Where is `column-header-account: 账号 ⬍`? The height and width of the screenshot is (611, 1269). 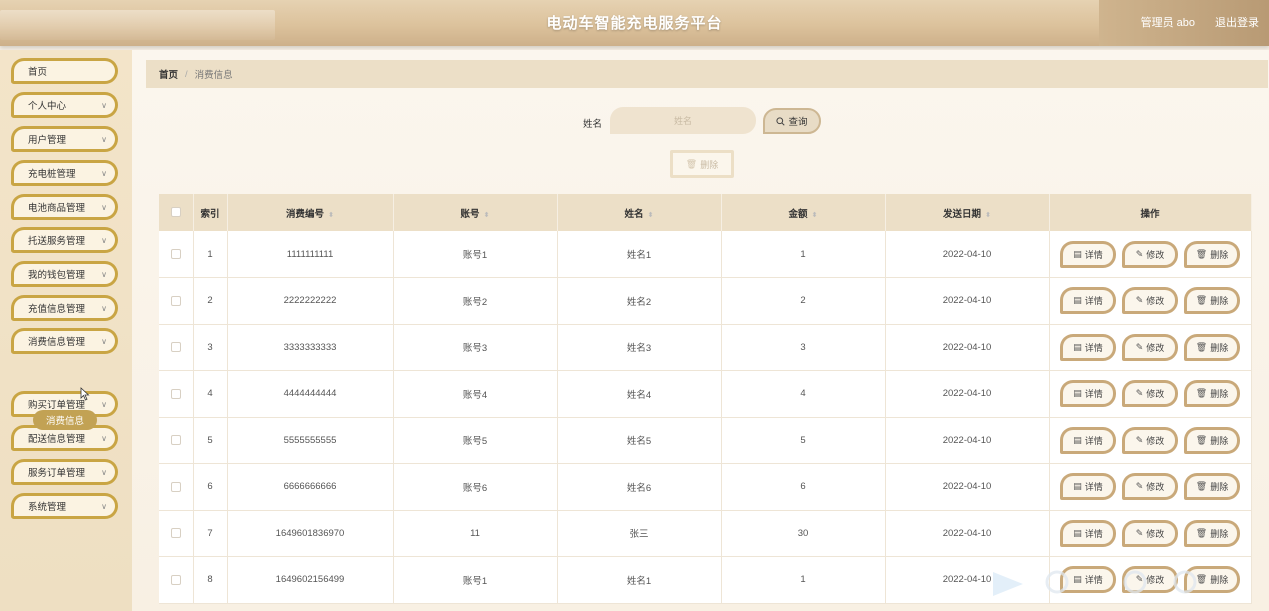
column-header-account: 账号 ⬍ is located at coordinates (475, 212).